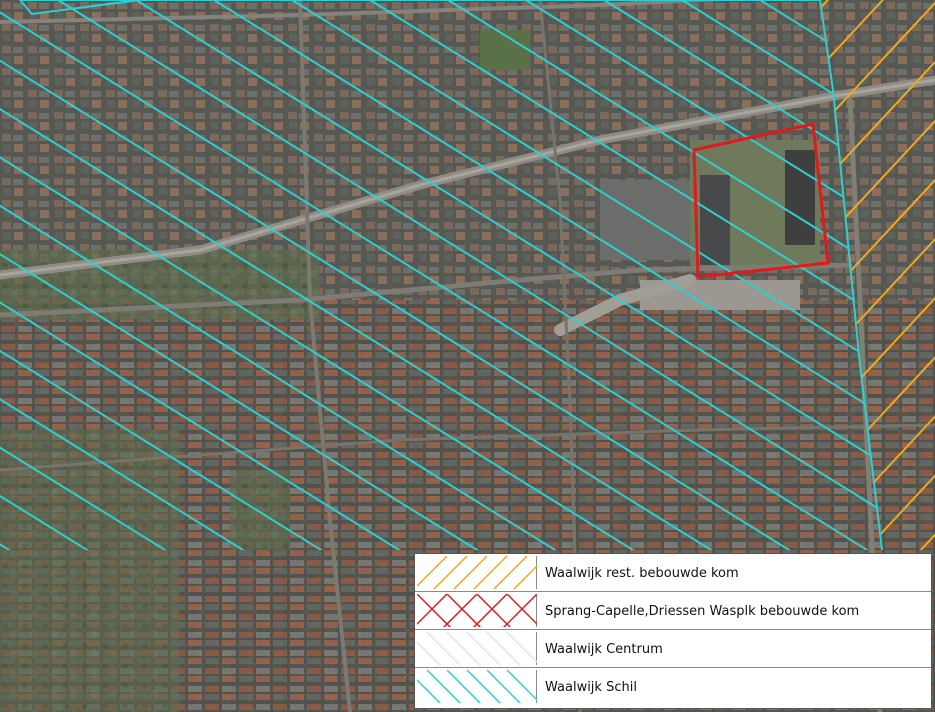  I want to click on legend-item-waalwijk-schil: Waalwijk Schil, so click(673, 687).